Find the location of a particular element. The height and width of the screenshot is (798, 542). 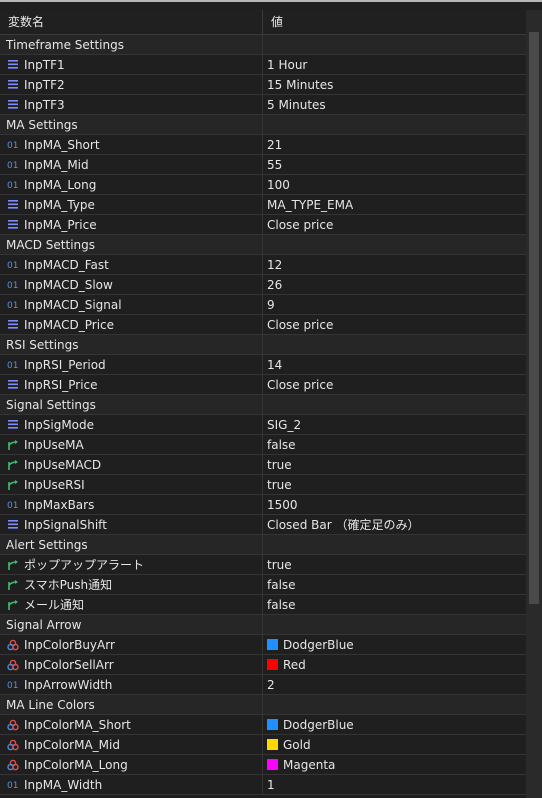

value-cell: 1 Hour is located at coordinates (394, 64).